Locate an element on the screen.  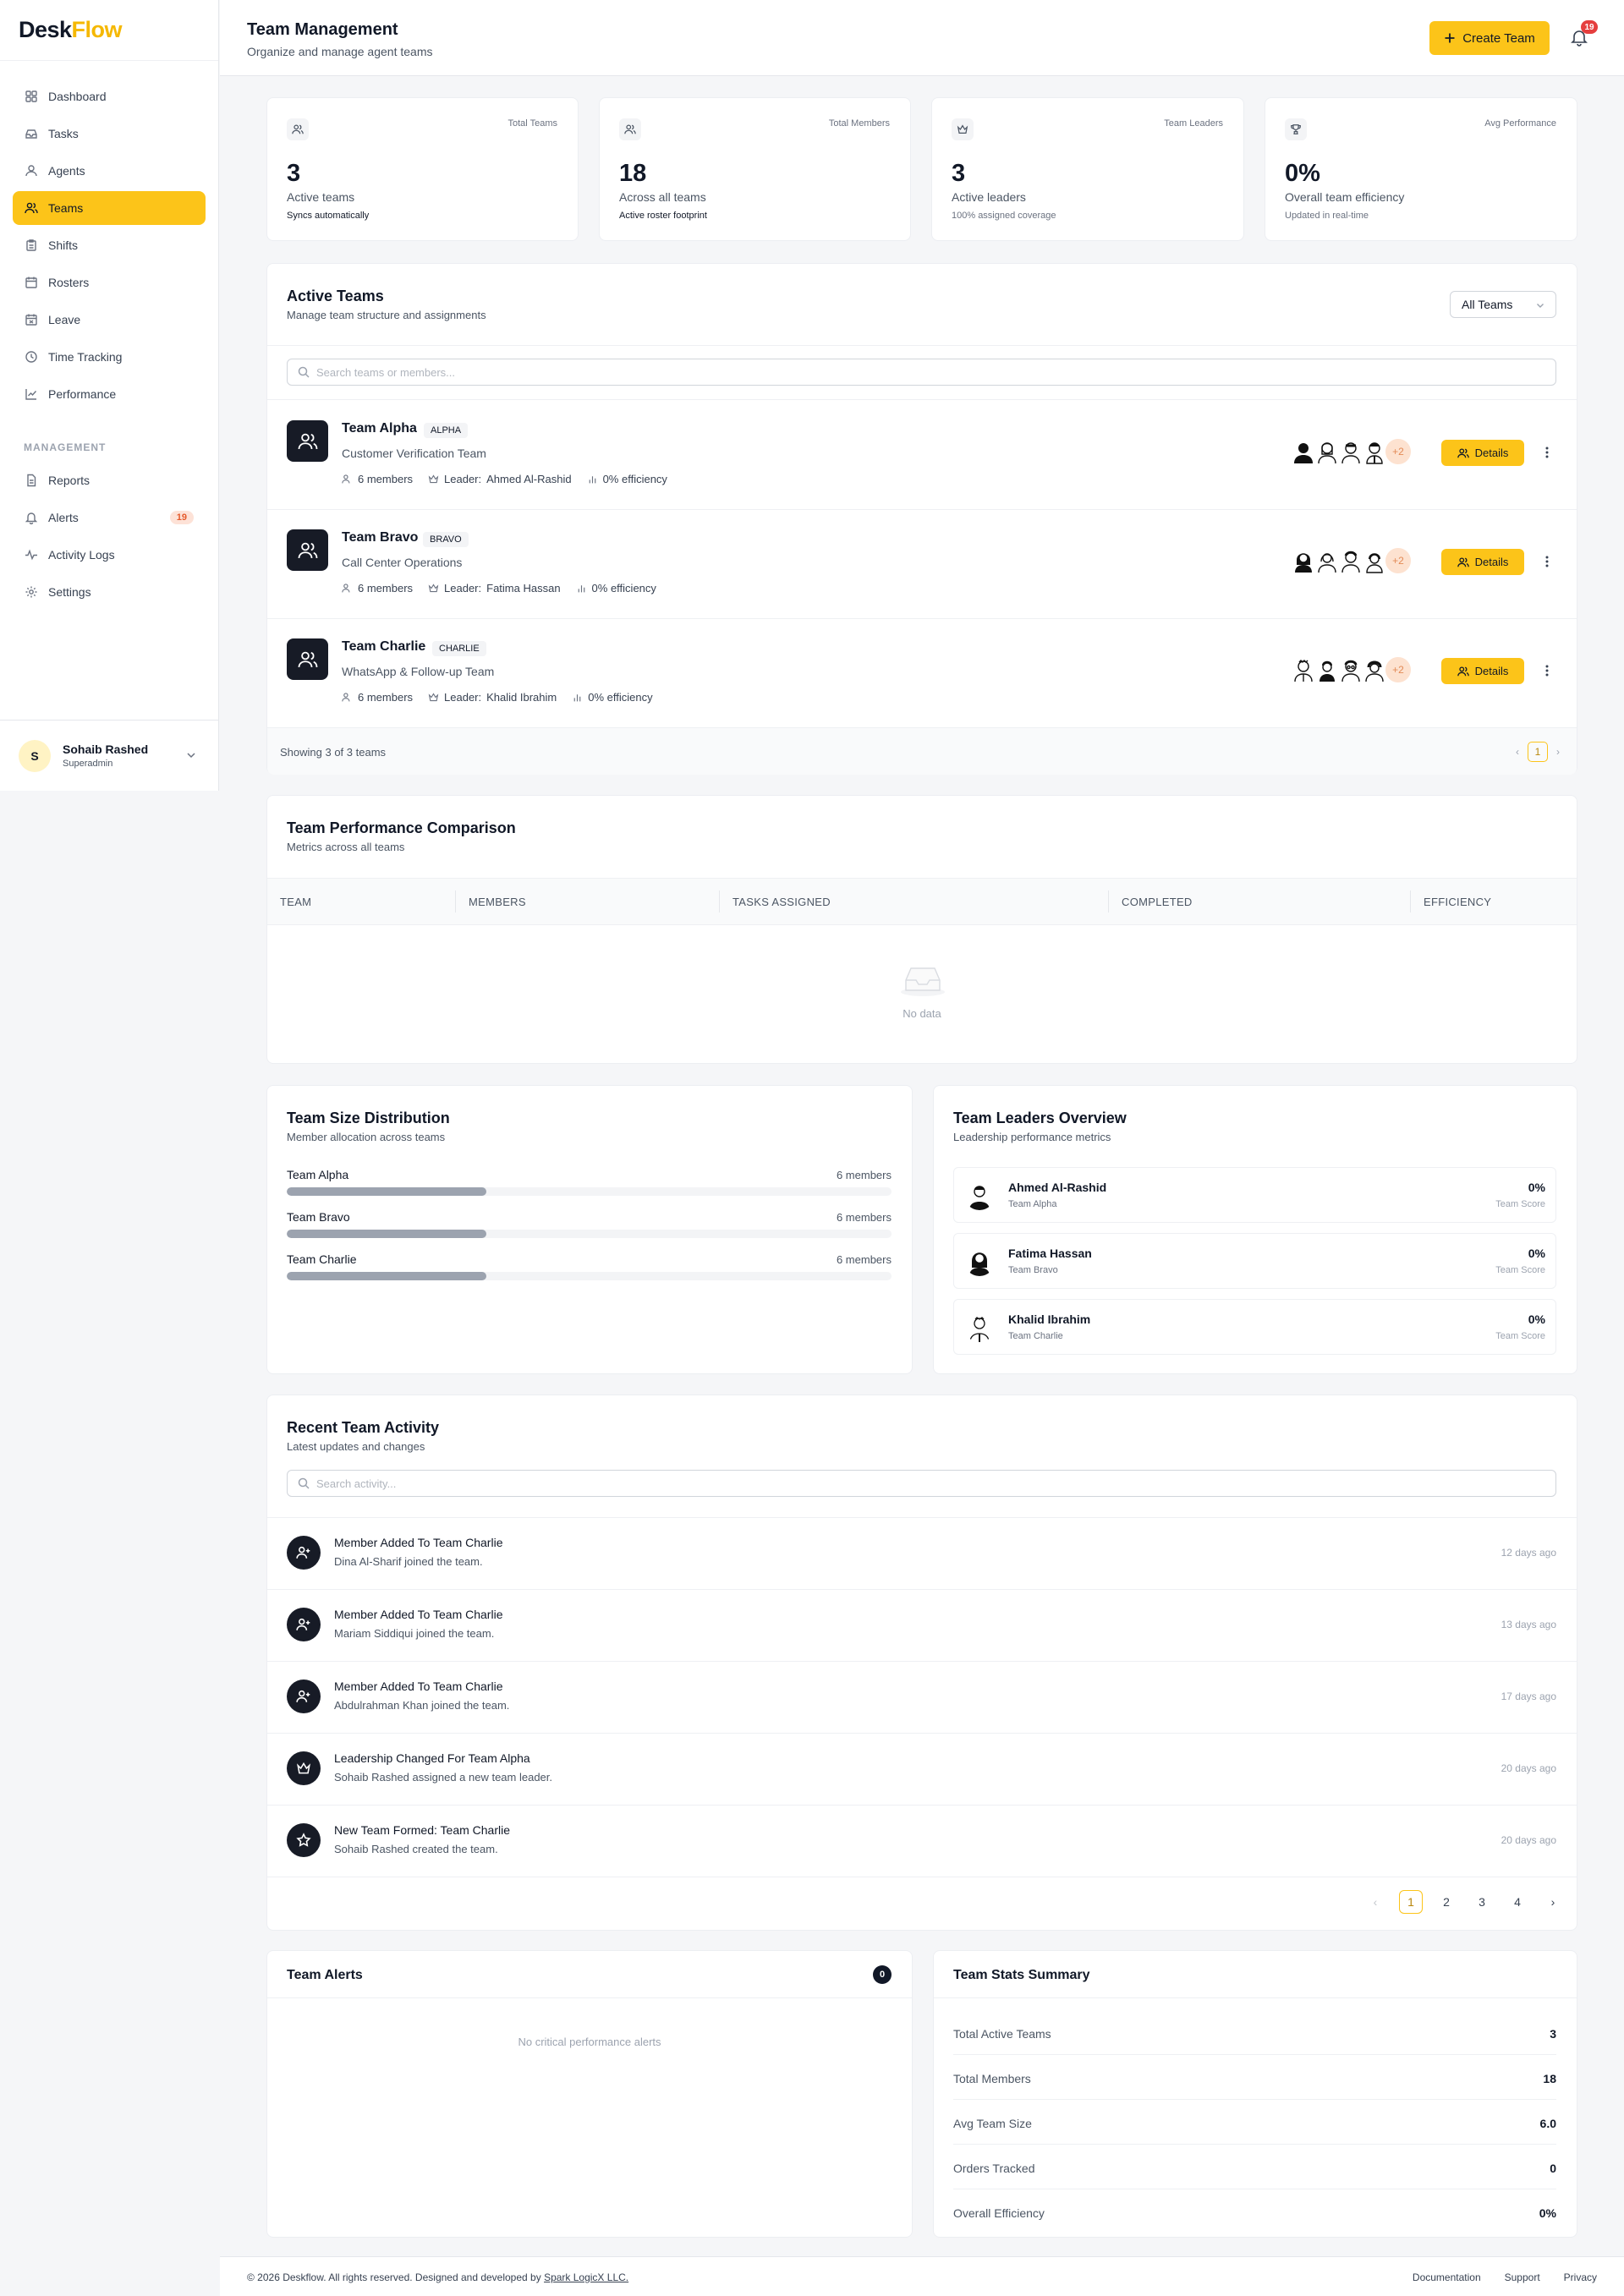
divider is located at coordinates (922, 345).